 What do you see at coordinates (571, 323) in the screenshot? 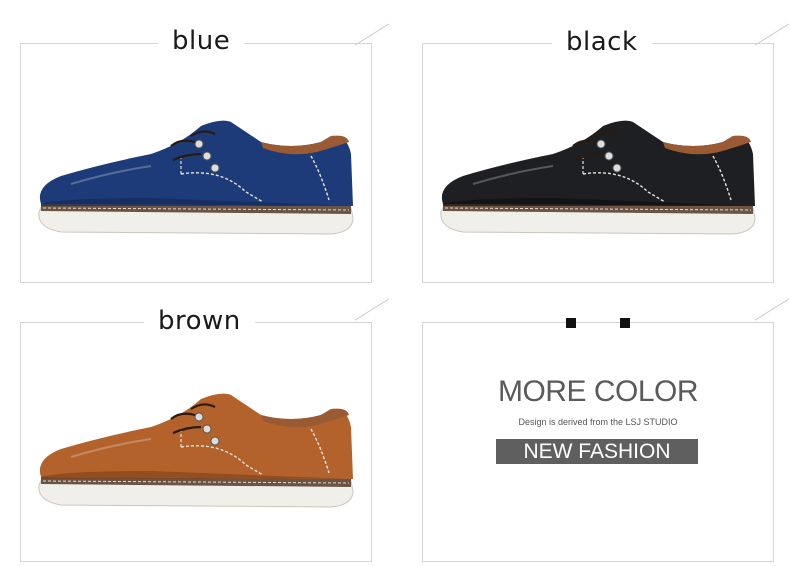
I see `square-marker-left` at bounding box center [571, 323].